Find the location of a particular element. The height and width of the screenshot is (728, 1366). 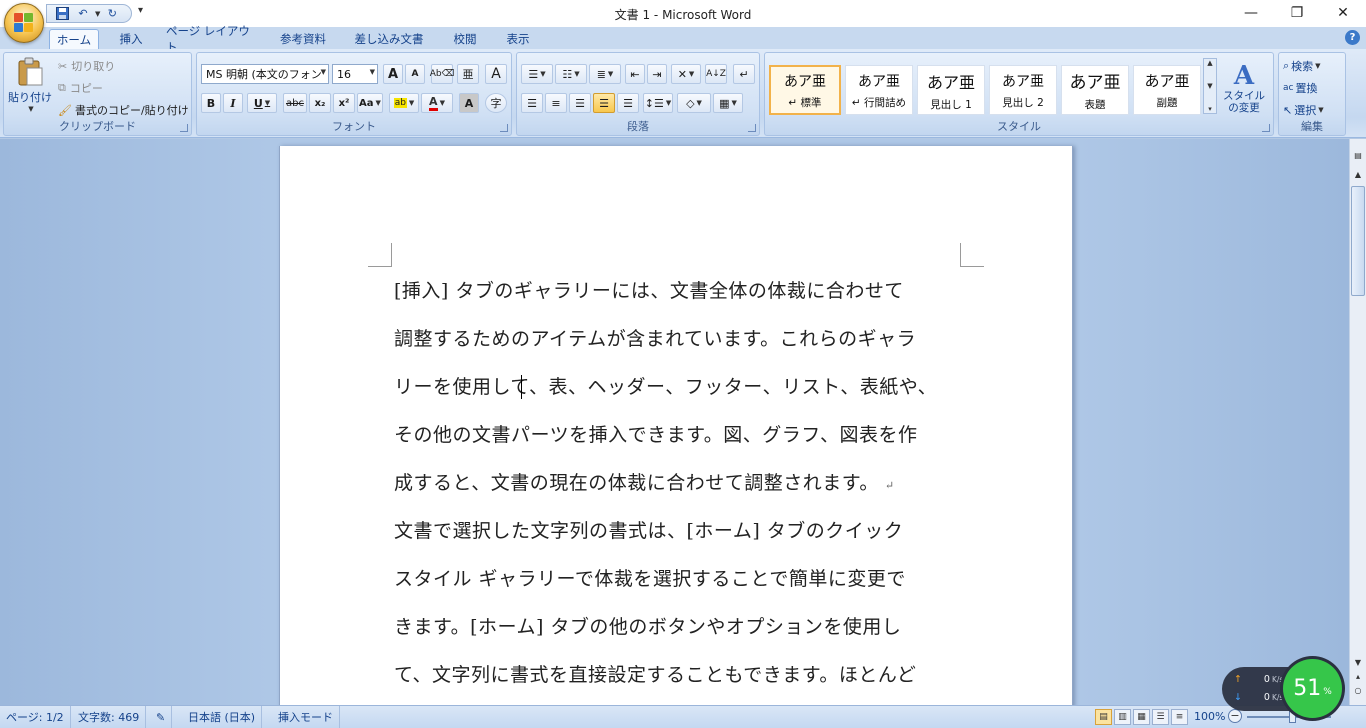

select-button: ↖ 選択 ▼ is located at coordinates (1314, 110).